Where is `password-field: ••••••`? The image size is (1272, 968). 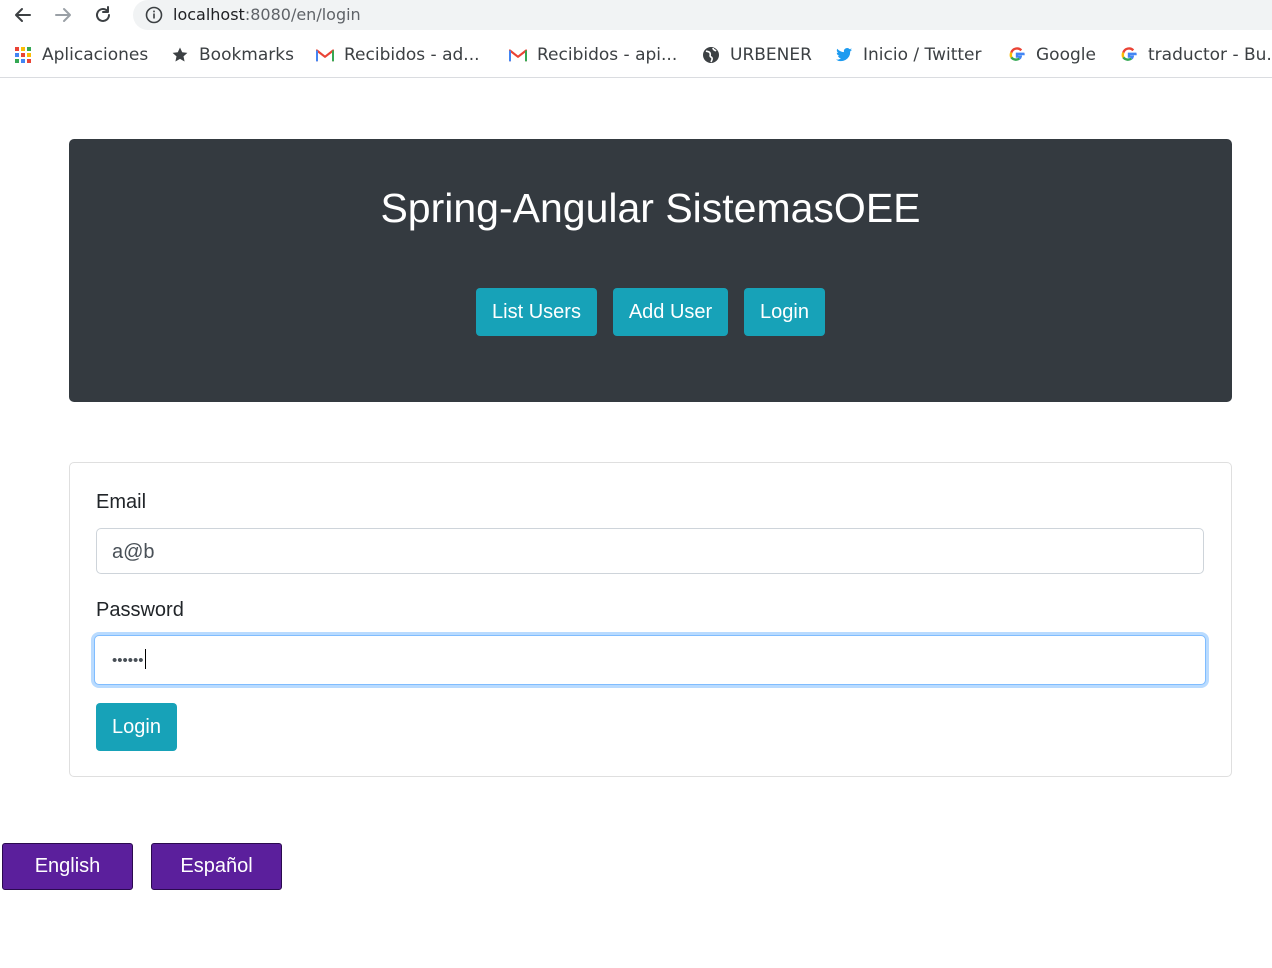 password-field: •••••• is located at coordinates (650, 660).